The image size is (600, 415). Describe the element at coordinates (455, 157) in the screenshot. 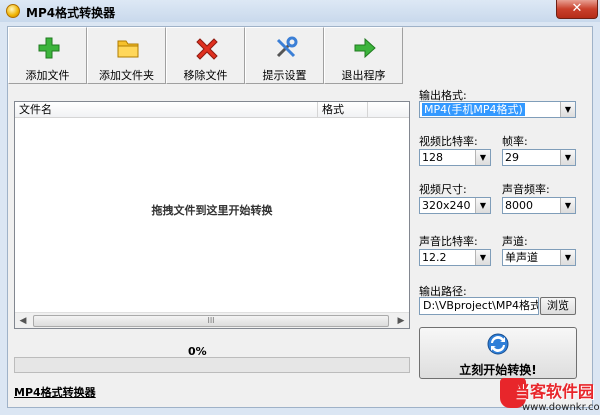

I see `video-bitrate-select: 128 ▼` at that location.